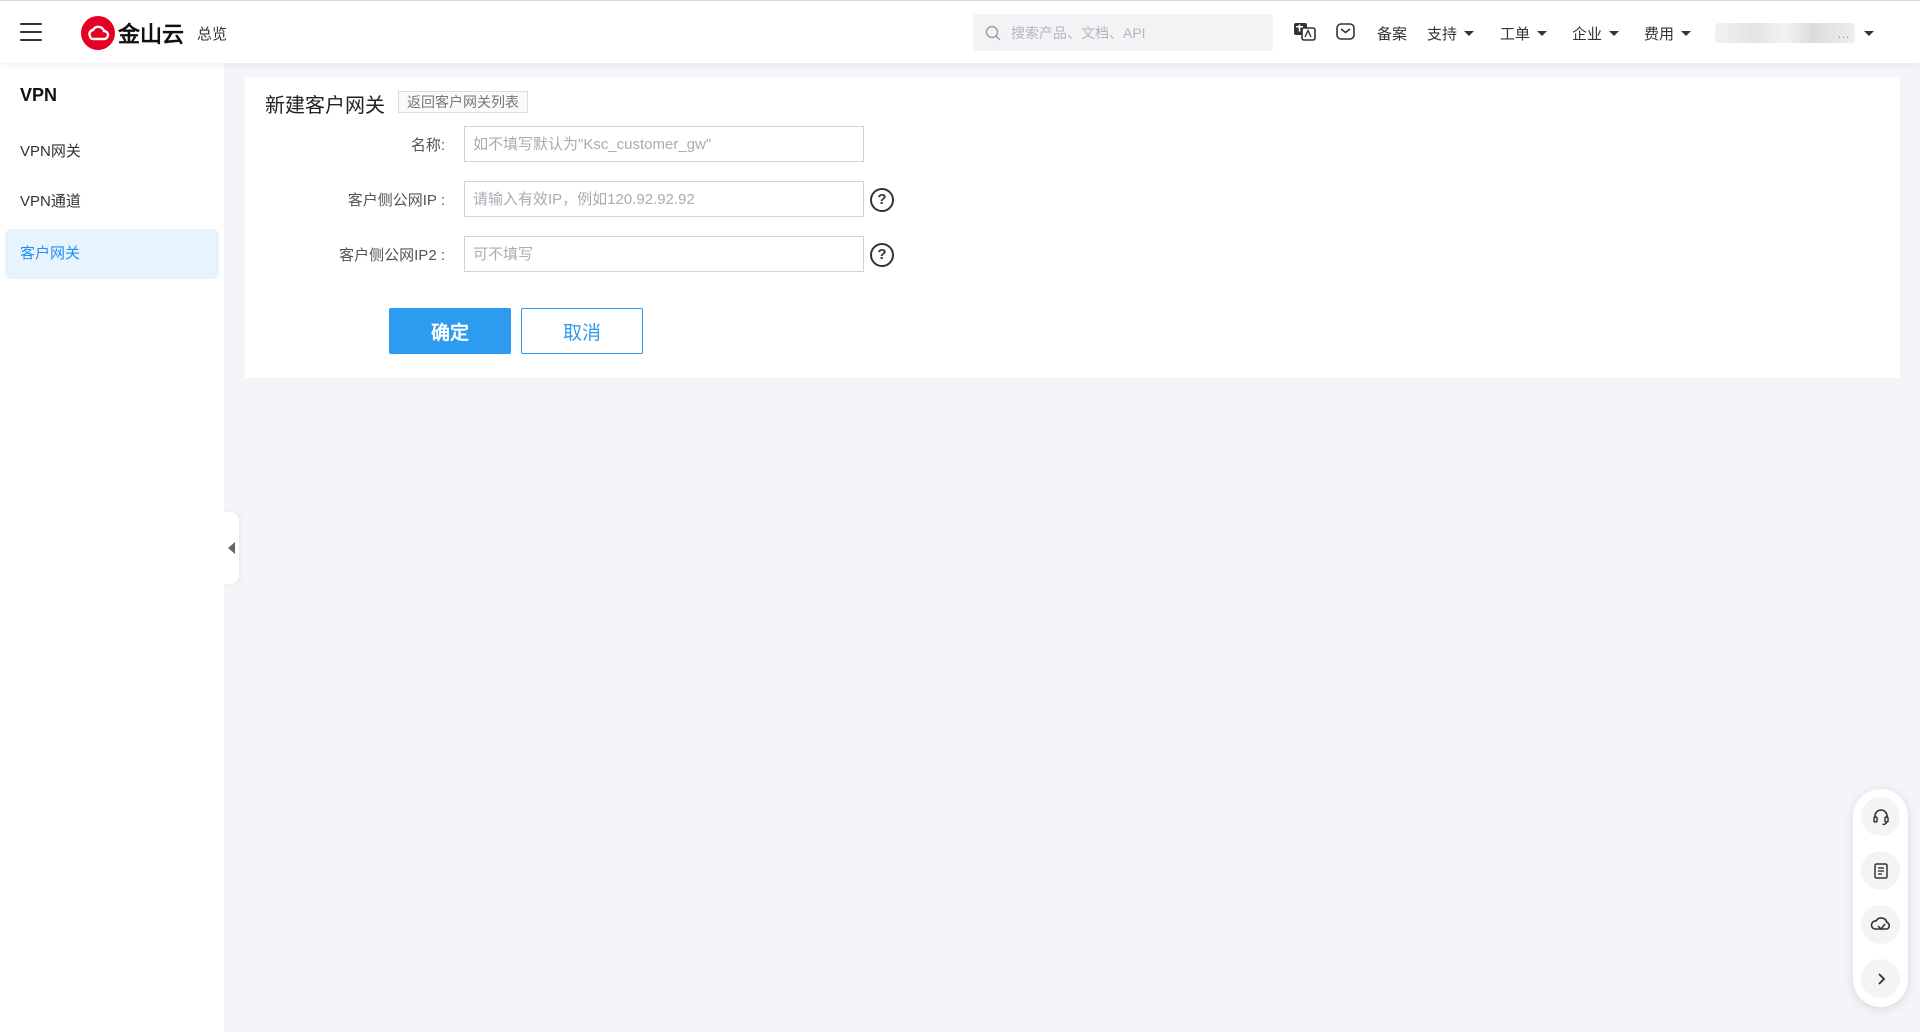  Describe the element at coordinates (1347, 32) in the screenshot. I see `message-icon` at that location.